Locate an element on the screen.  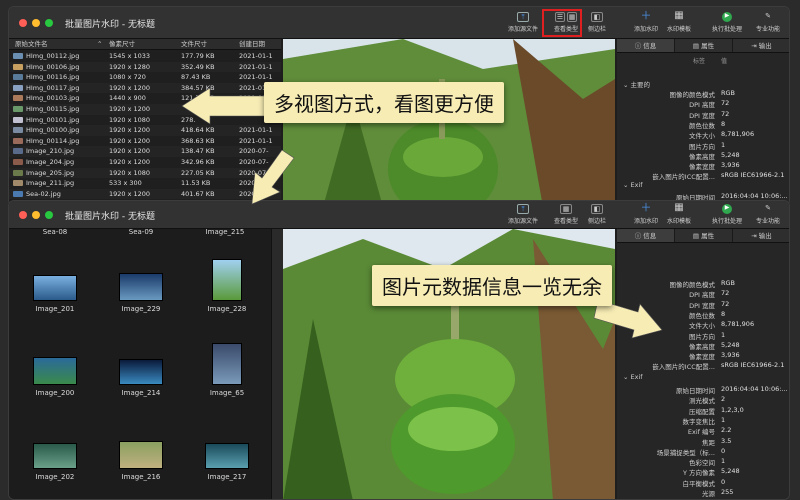
grid-item: Image_201 is located at coordinates (55, 294).